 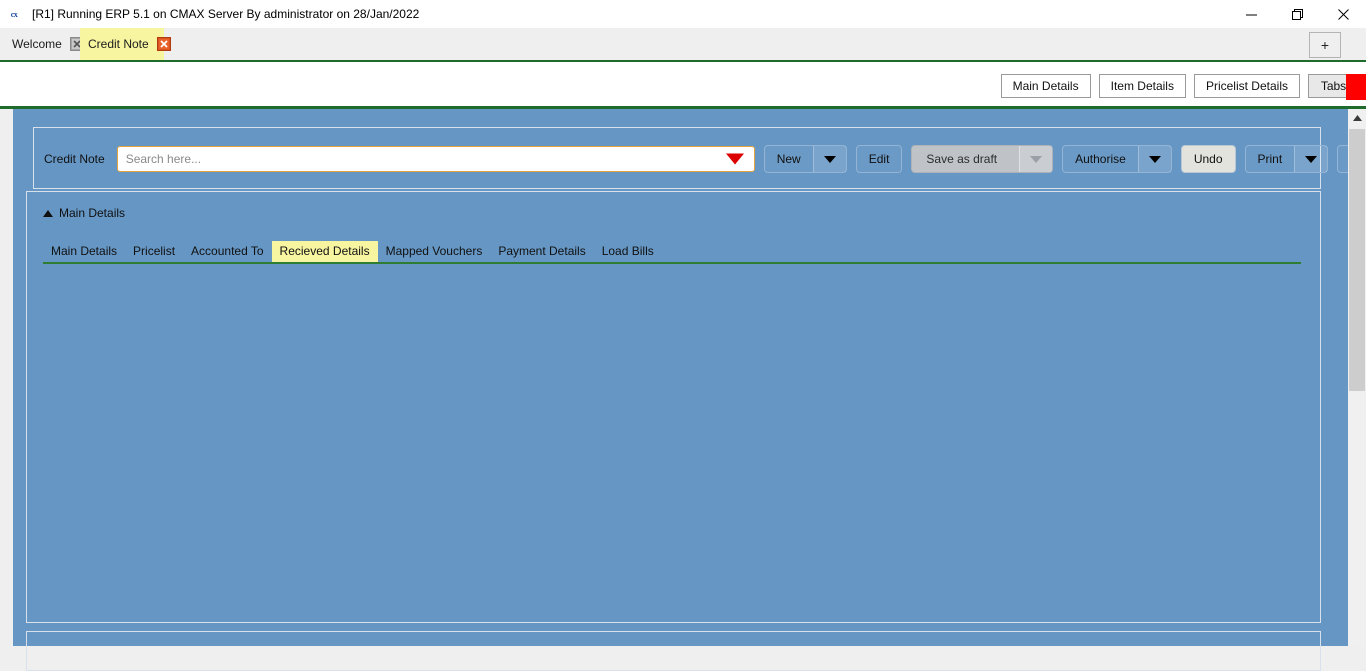 I want to click on command-bar: Credit Note New Edit Save as draft, so click(x=700, y=159).